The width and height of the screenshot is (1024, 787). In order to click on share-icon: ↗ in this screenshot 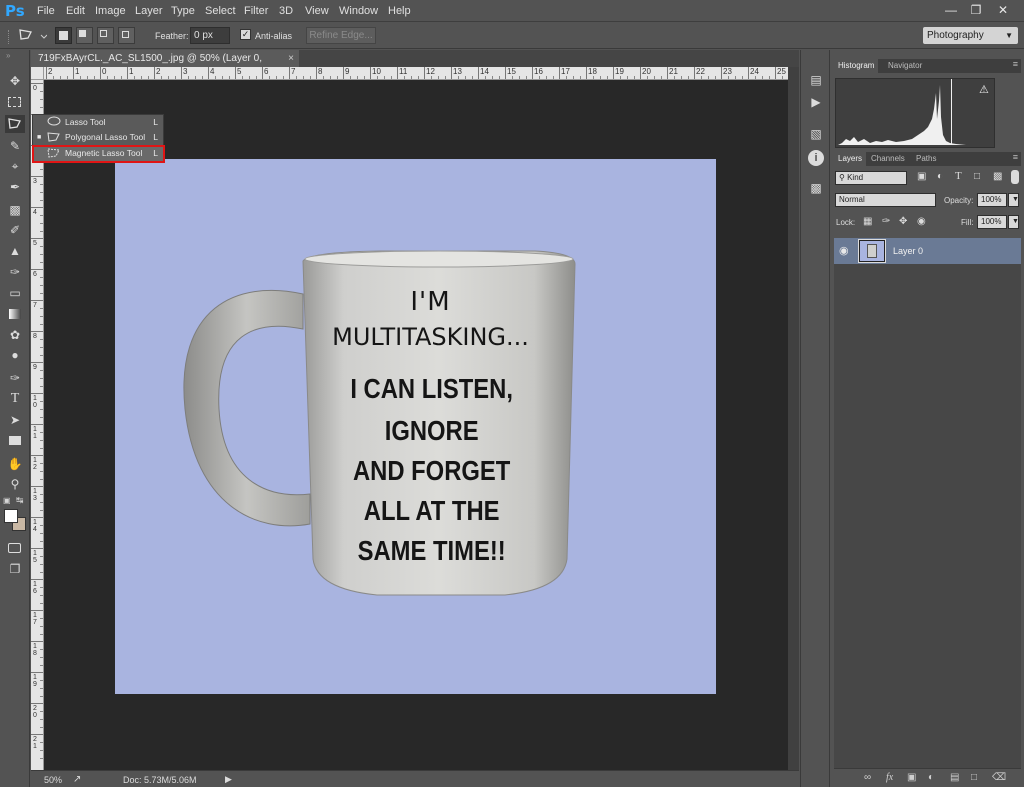, I will do `click(77, 779)`.